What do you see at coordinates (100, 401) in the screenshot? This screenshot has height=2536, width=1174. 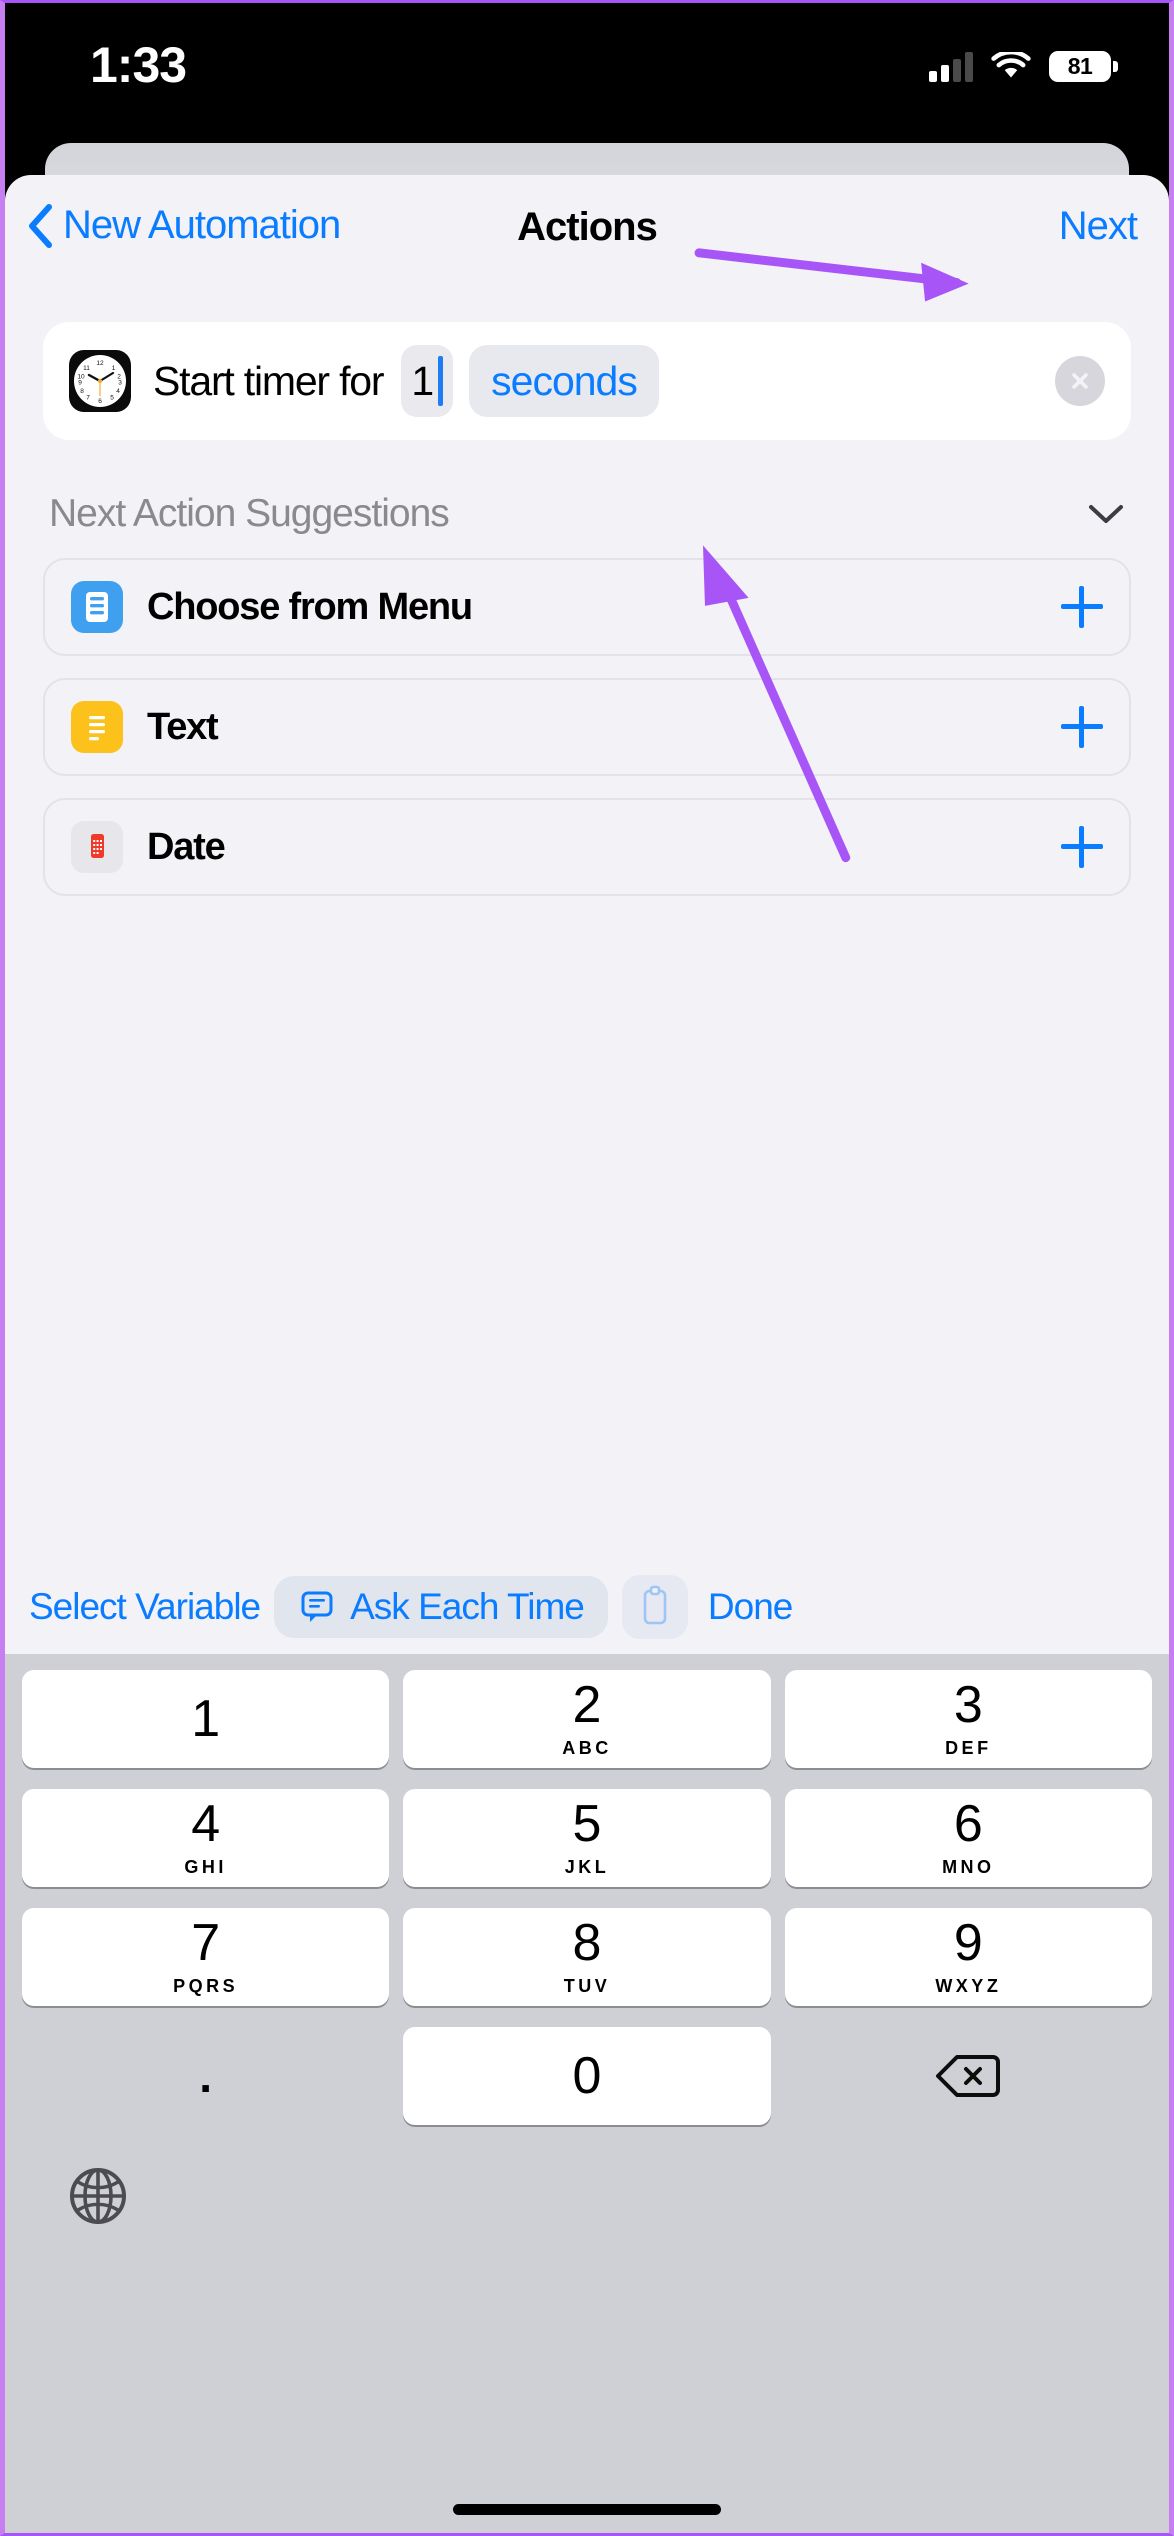 I see `svg-text: 6` at bounding box center [100, 401].